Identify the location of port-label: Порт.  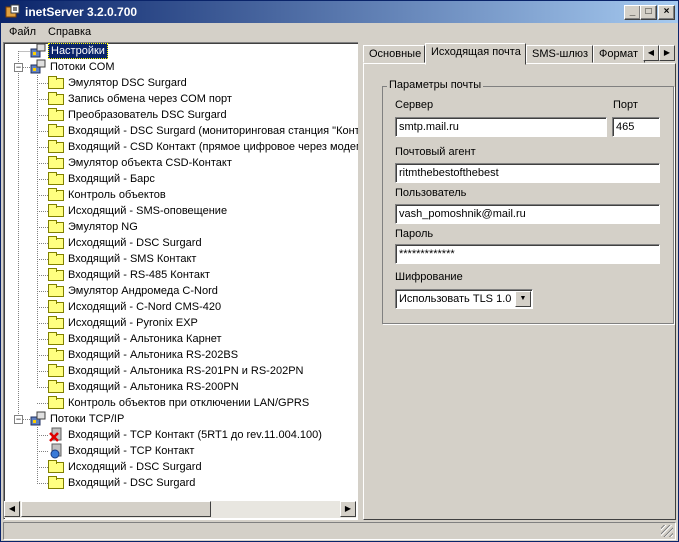
(625, 105).